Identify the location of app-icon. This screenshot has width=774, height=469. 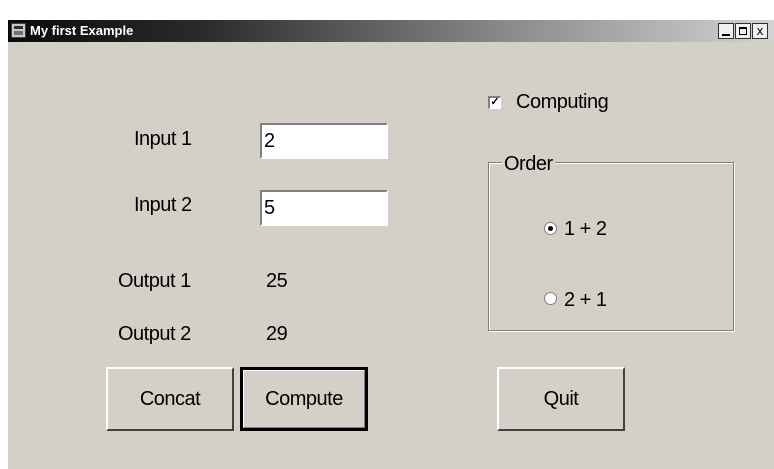
(18, 30).